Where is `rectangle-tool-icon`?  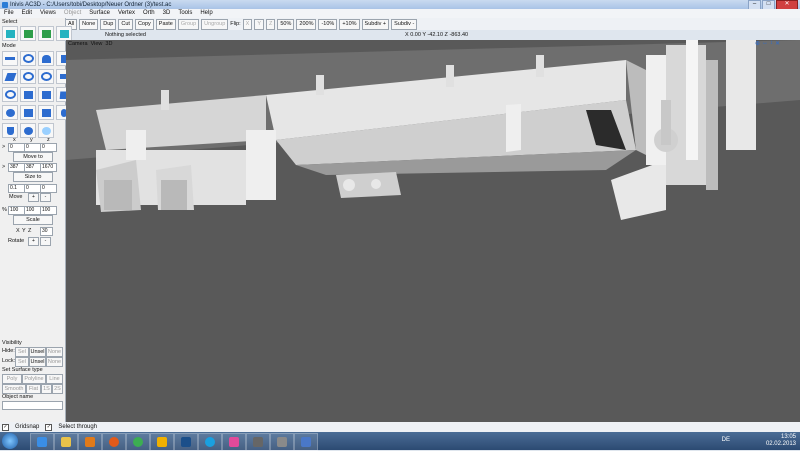 rectangle-tool-icon is located at coordinates (28, 94).